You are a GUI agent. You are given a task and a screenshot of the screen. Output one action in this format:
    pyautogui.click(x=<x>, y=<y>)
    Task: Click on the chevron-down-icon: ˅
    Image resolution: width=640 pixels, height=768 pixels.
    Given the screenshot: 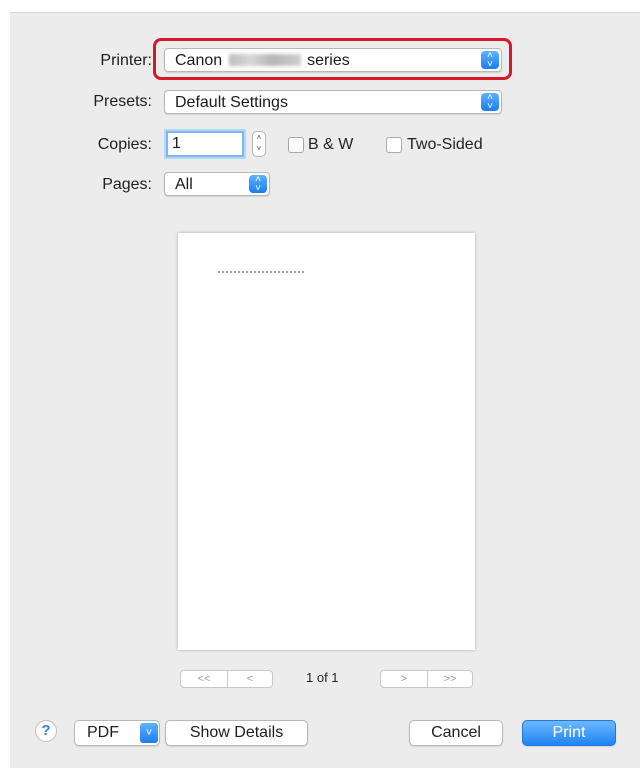 What is the action you would take?
    pyautogui.click(x=149, y=733)
    